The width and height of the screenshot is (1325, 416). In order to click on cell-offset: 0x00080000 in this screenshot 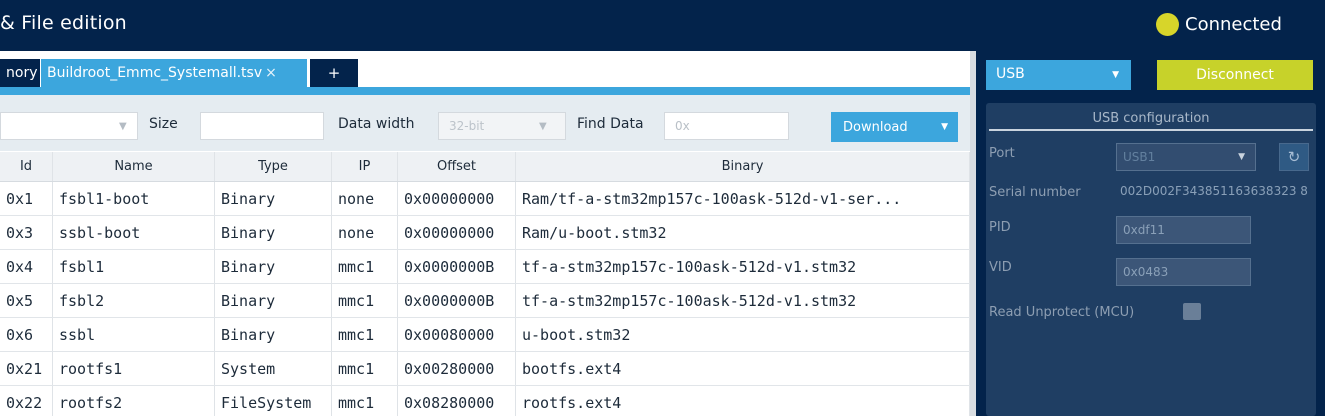, I will do `click(457, 334)`.